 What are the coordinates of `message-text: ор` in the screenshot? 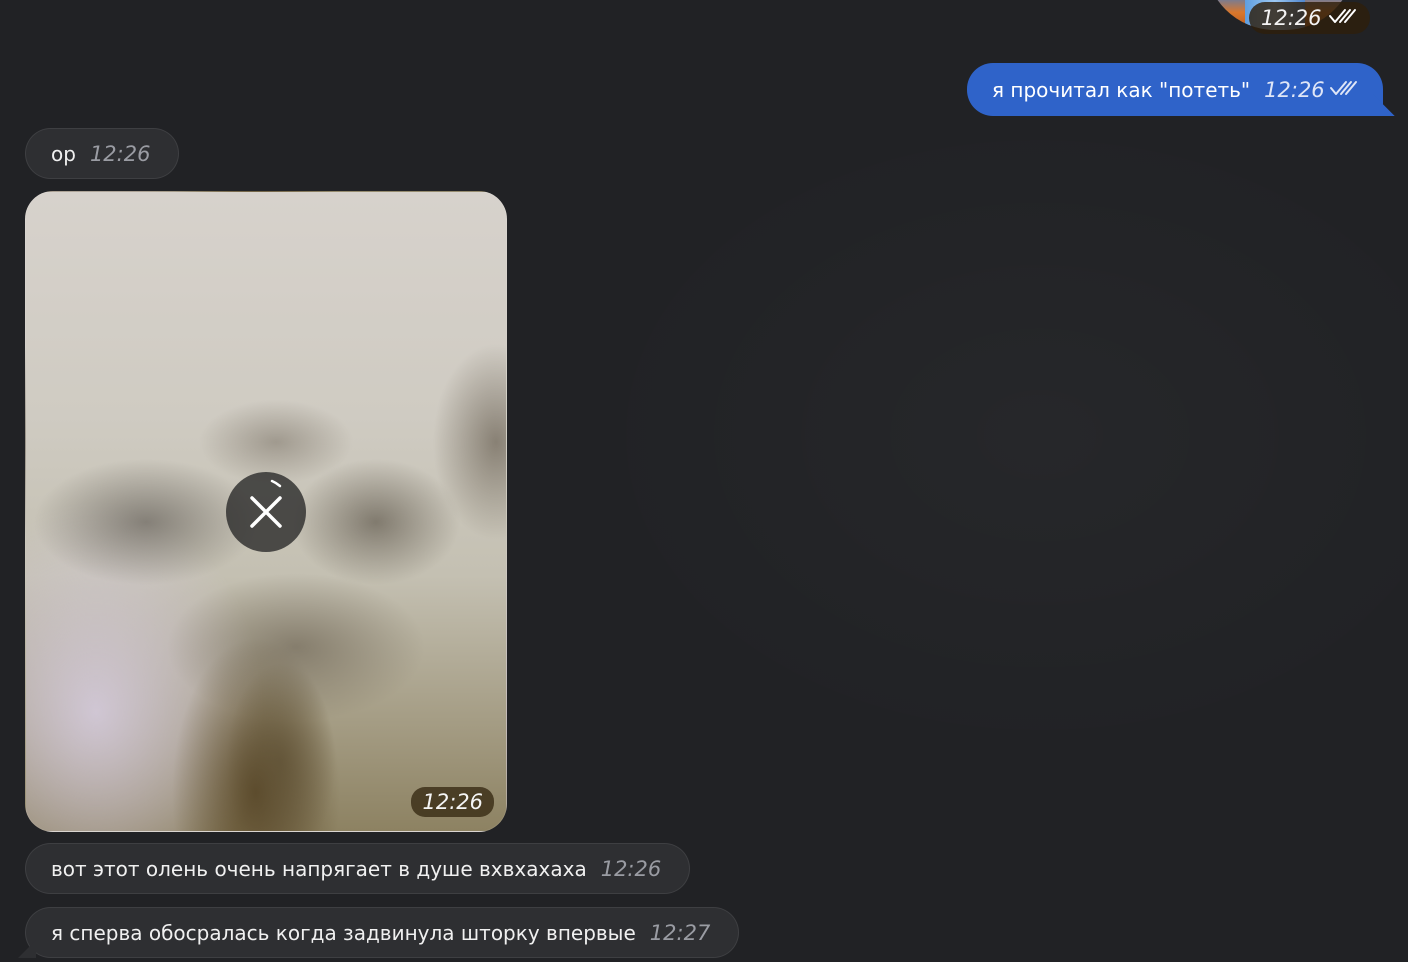 It's located at (63, 153).